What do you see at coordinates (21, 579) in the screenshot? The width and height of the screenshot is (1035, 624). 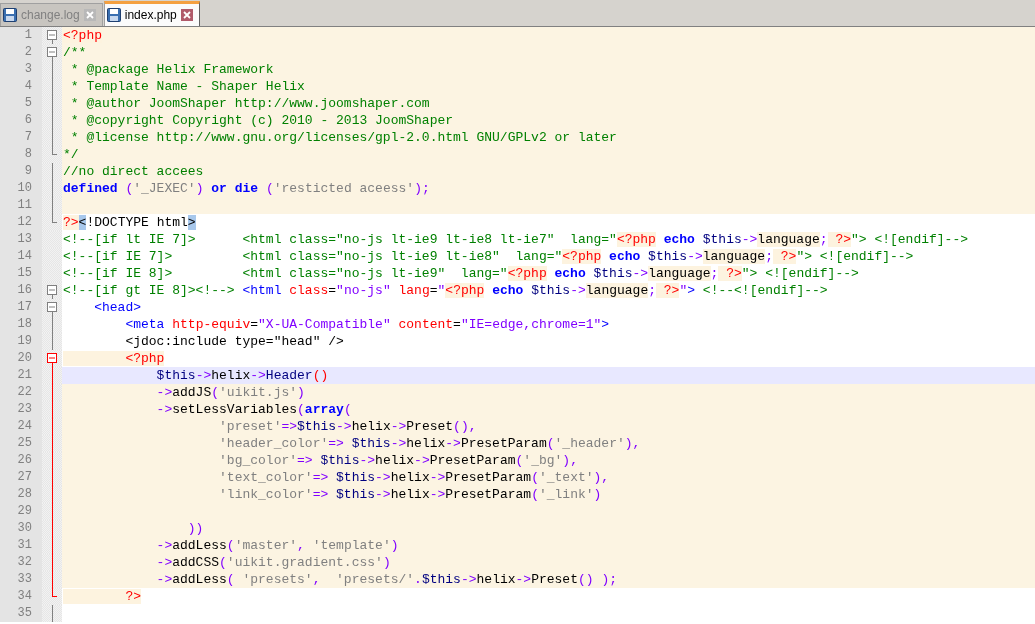 I see `line-number: 33` at bounding box center [21, 579].